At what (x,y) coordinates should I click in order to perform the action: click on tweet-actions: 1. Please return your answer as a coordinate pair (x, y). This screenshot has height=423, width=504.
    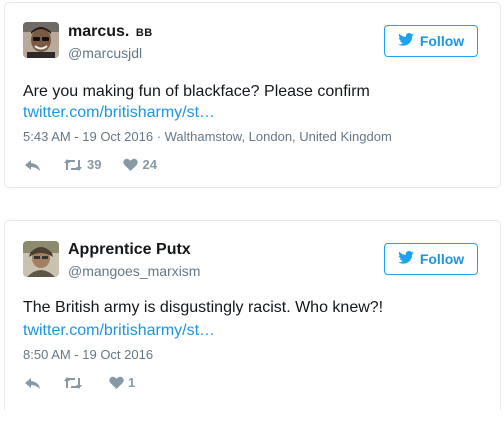
    Looking at the image, I should click on (91, 382).